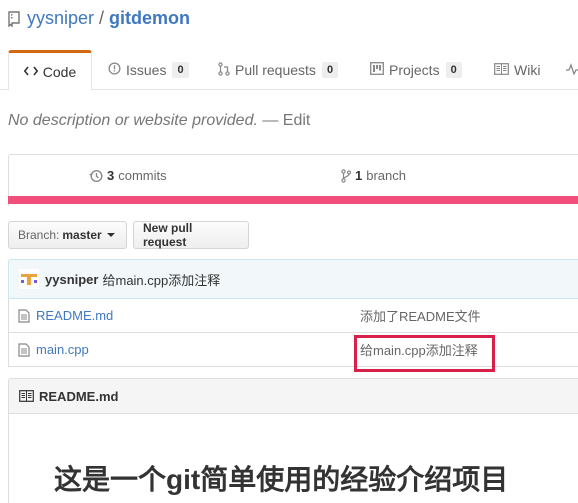 This screenshot has width=578, height=503. I want to click on file-commit-message: 添加了README文件, so click(420, 315).